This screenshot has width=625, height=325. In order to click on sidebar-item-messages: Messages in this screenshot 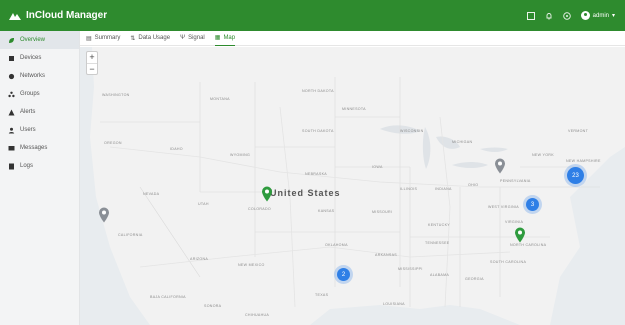, I will do `click(39, 148)`.